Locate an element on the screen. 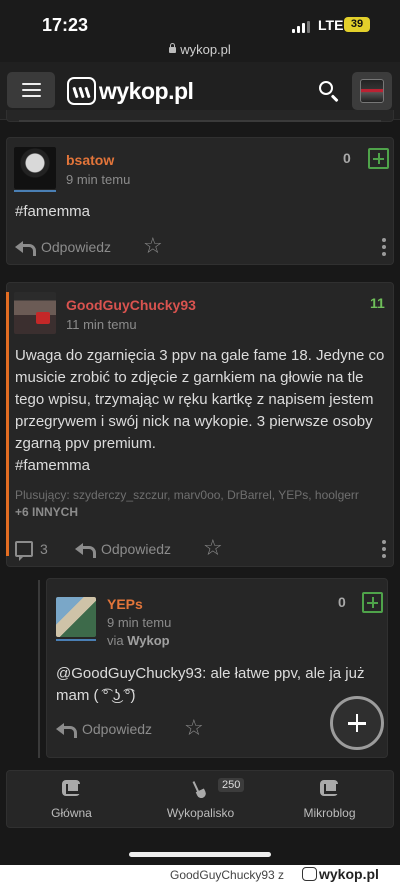  mikroblog-icon is located at coordinates (329, 788).